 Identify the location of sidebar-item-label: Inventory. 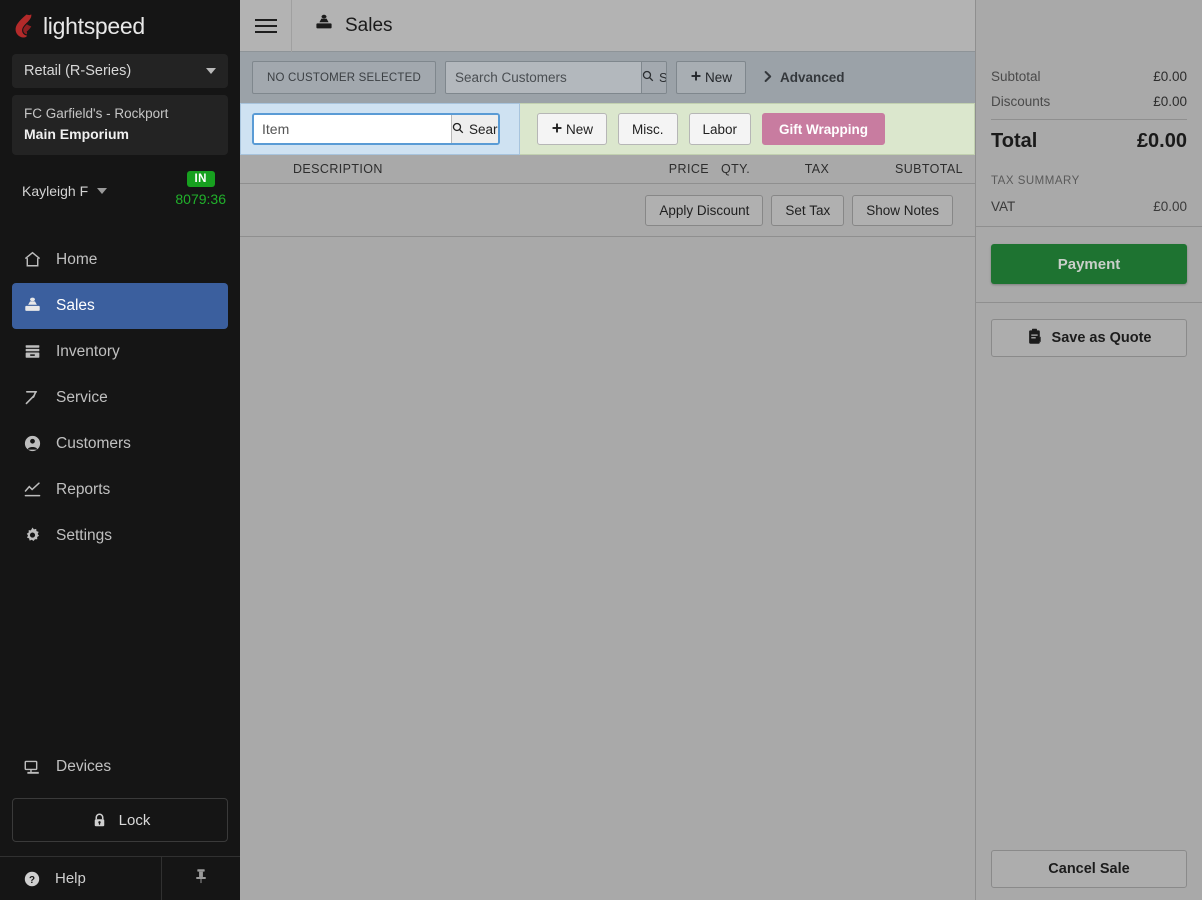
(88, 351).